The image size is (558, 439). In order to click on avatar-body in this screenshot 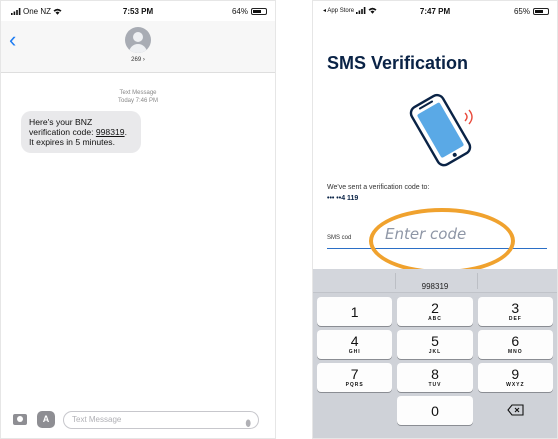, I will do `click(138, 48)`.